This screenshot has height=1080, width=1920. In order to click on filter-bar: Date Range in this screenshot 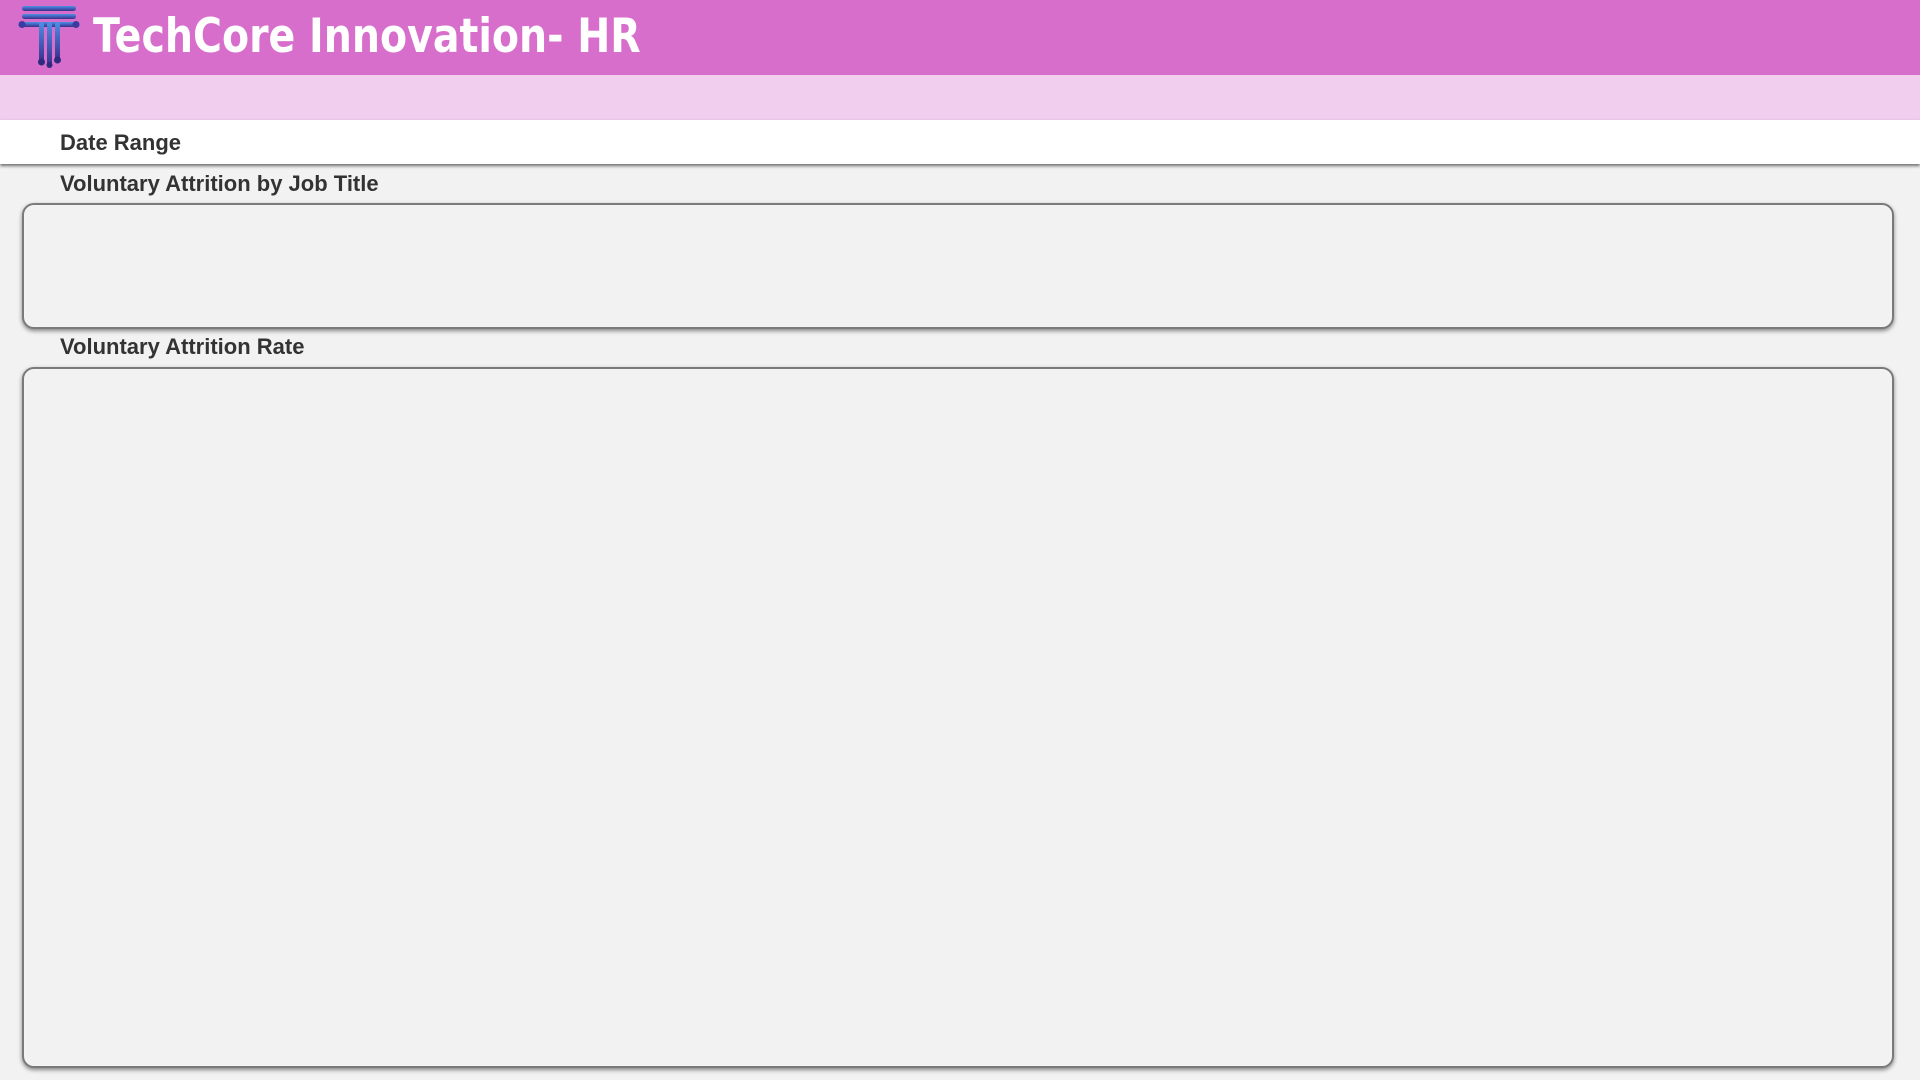, I will do `click(960, 142)`.